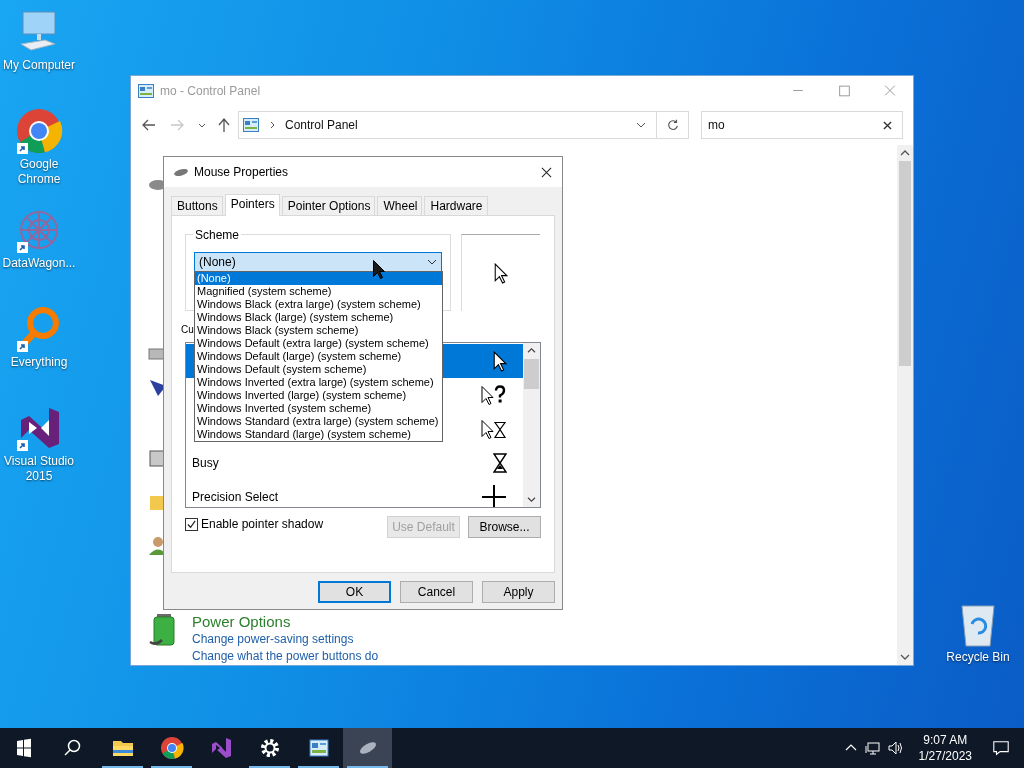  What do you see at coordinates (241, 172) in the screenshot?
I see `dialog-title: Mouse Properties` at bounding box center [241, 172].